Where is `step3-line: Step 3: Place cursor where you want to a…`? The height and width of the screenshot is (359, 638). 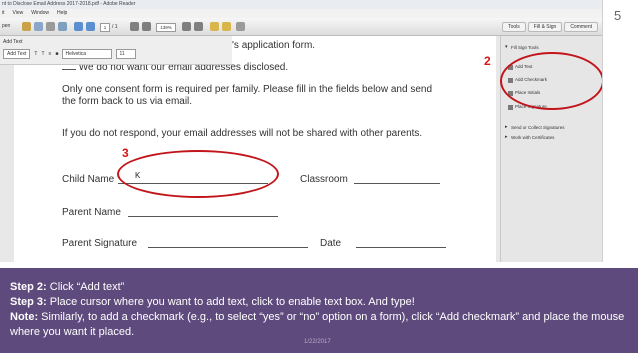 step3-line: Step 3: Place cursor where you want to a… is located at coordinates (319, 302).